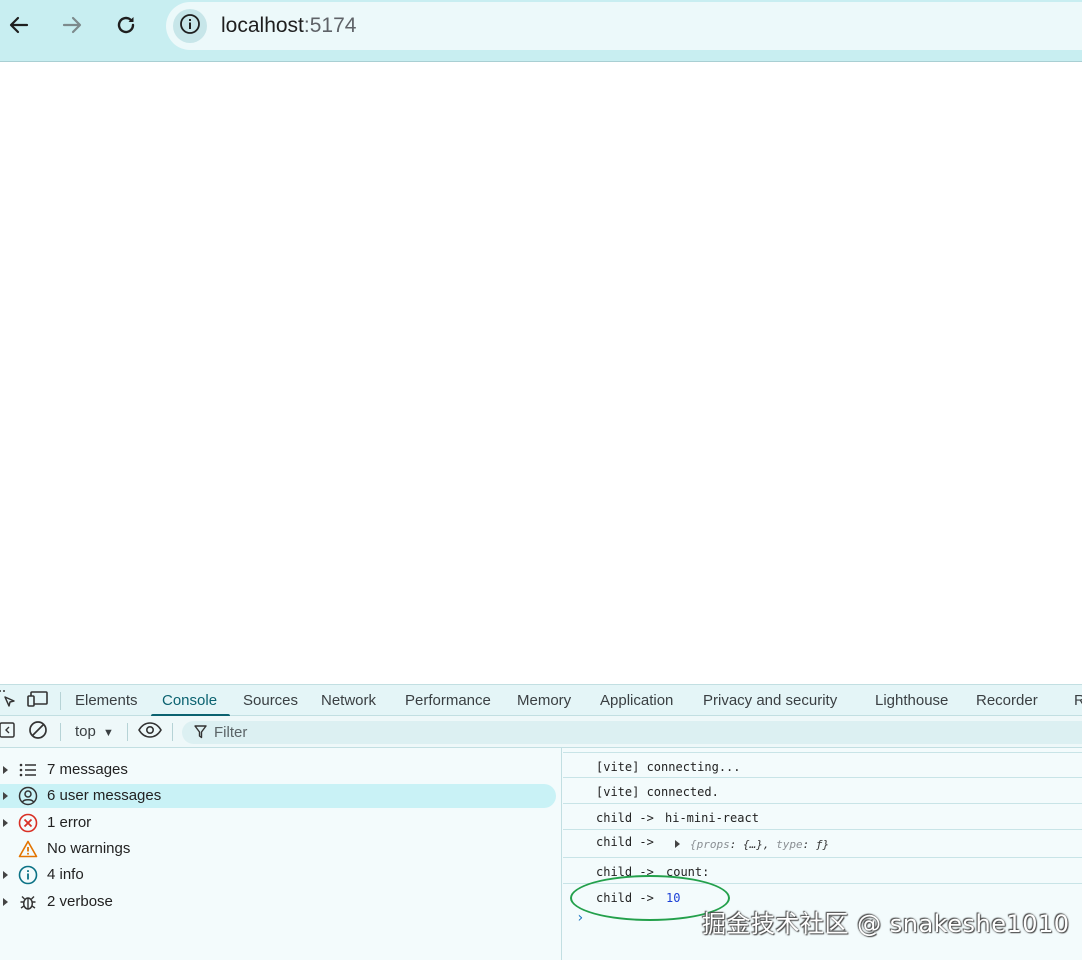  What do you see at coordinates (262, 25) in the screenshot?
I see `url-host: localhost` at bounding box center [262, 25].